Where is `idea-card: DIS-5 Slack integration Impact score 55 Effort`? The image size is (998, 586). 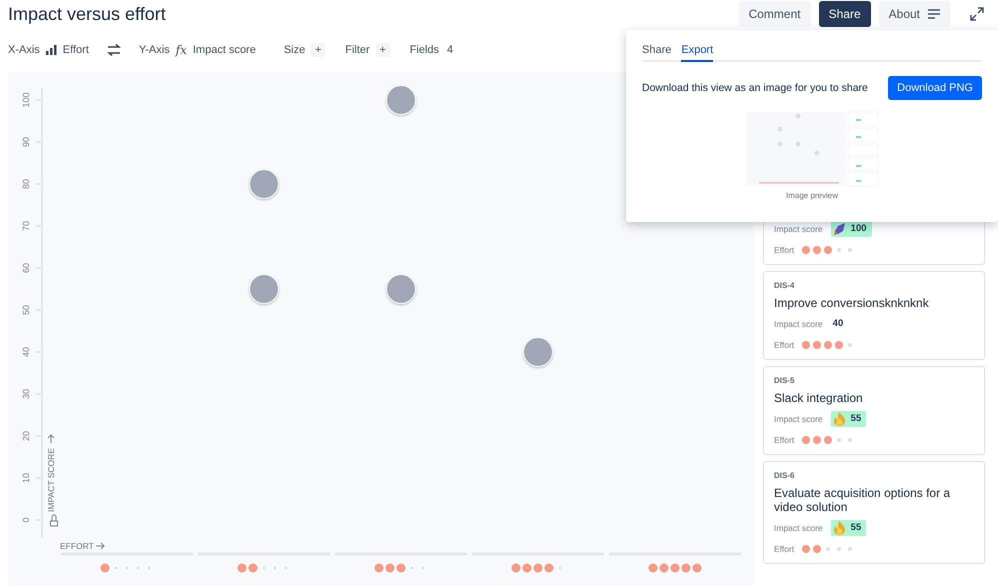 idea-card: DIS-5 Slack integration Impact score 55 Effort is located at coordinates (874, 410).